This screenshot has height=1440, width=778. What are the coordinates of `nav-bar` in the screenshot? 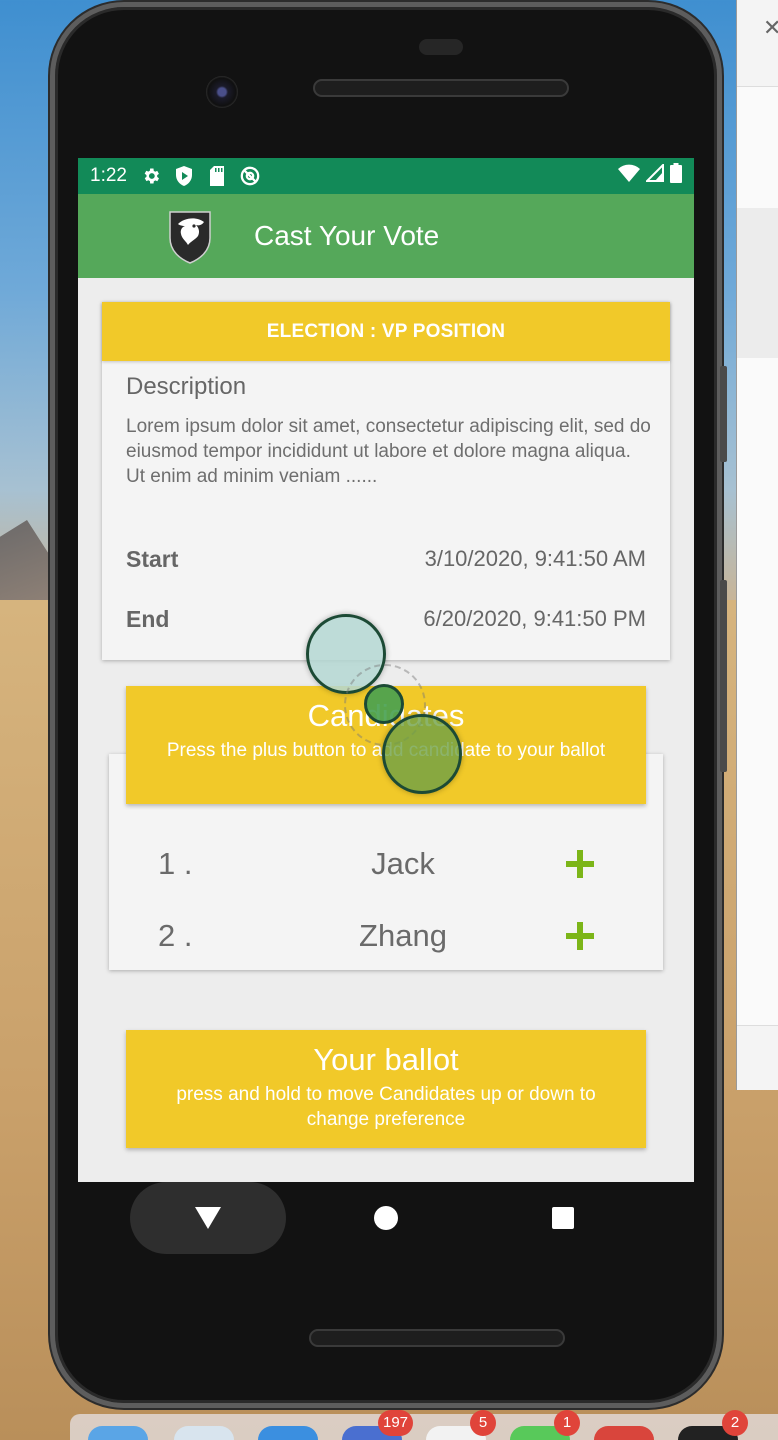 It's located at (386, 1218).